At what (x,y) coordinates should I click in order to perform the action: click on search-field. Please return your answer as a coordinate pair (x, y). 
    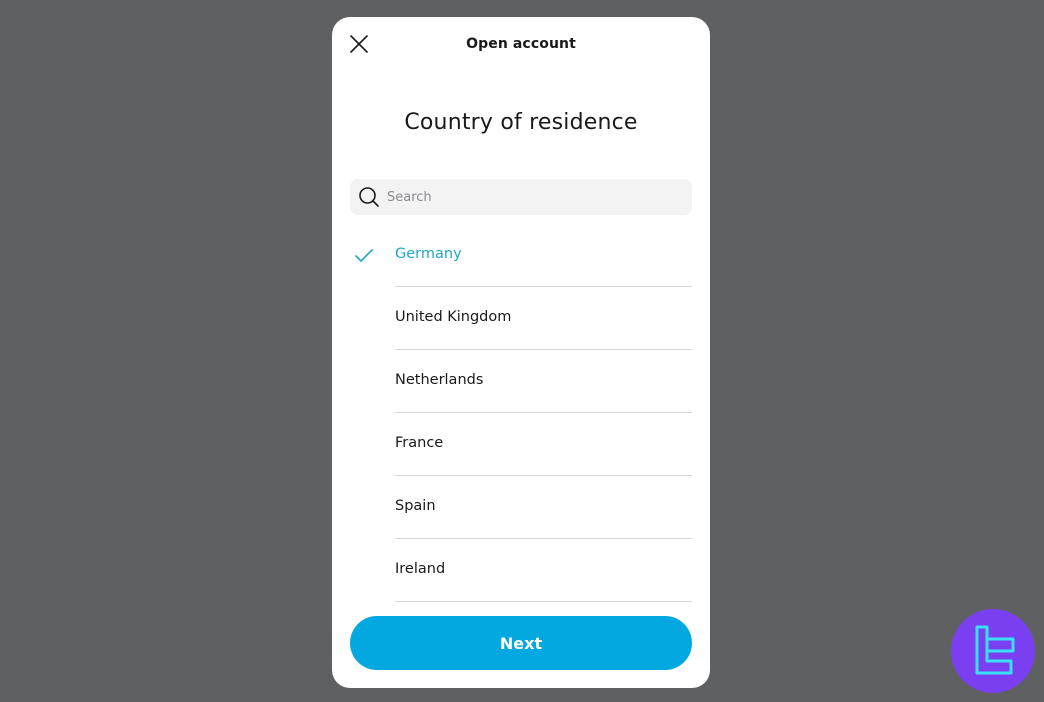
    Looking at the image, I should click on (521, 197).